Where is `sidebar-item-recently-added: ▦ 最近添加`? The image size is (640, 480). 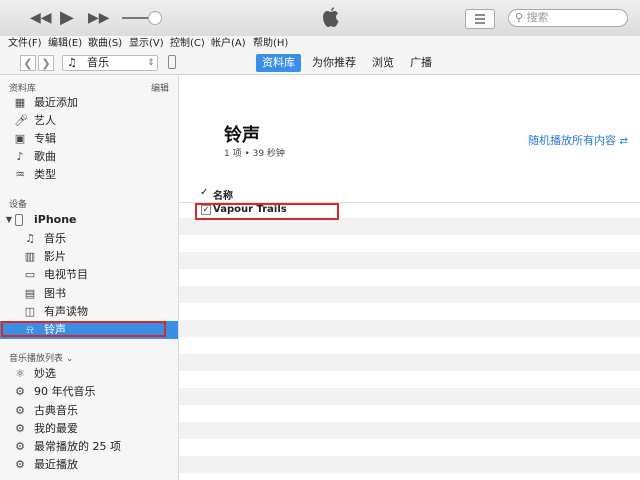 sidebar-item-recently-added: ▦ 最近添加 is located at coordinates (89, 103).